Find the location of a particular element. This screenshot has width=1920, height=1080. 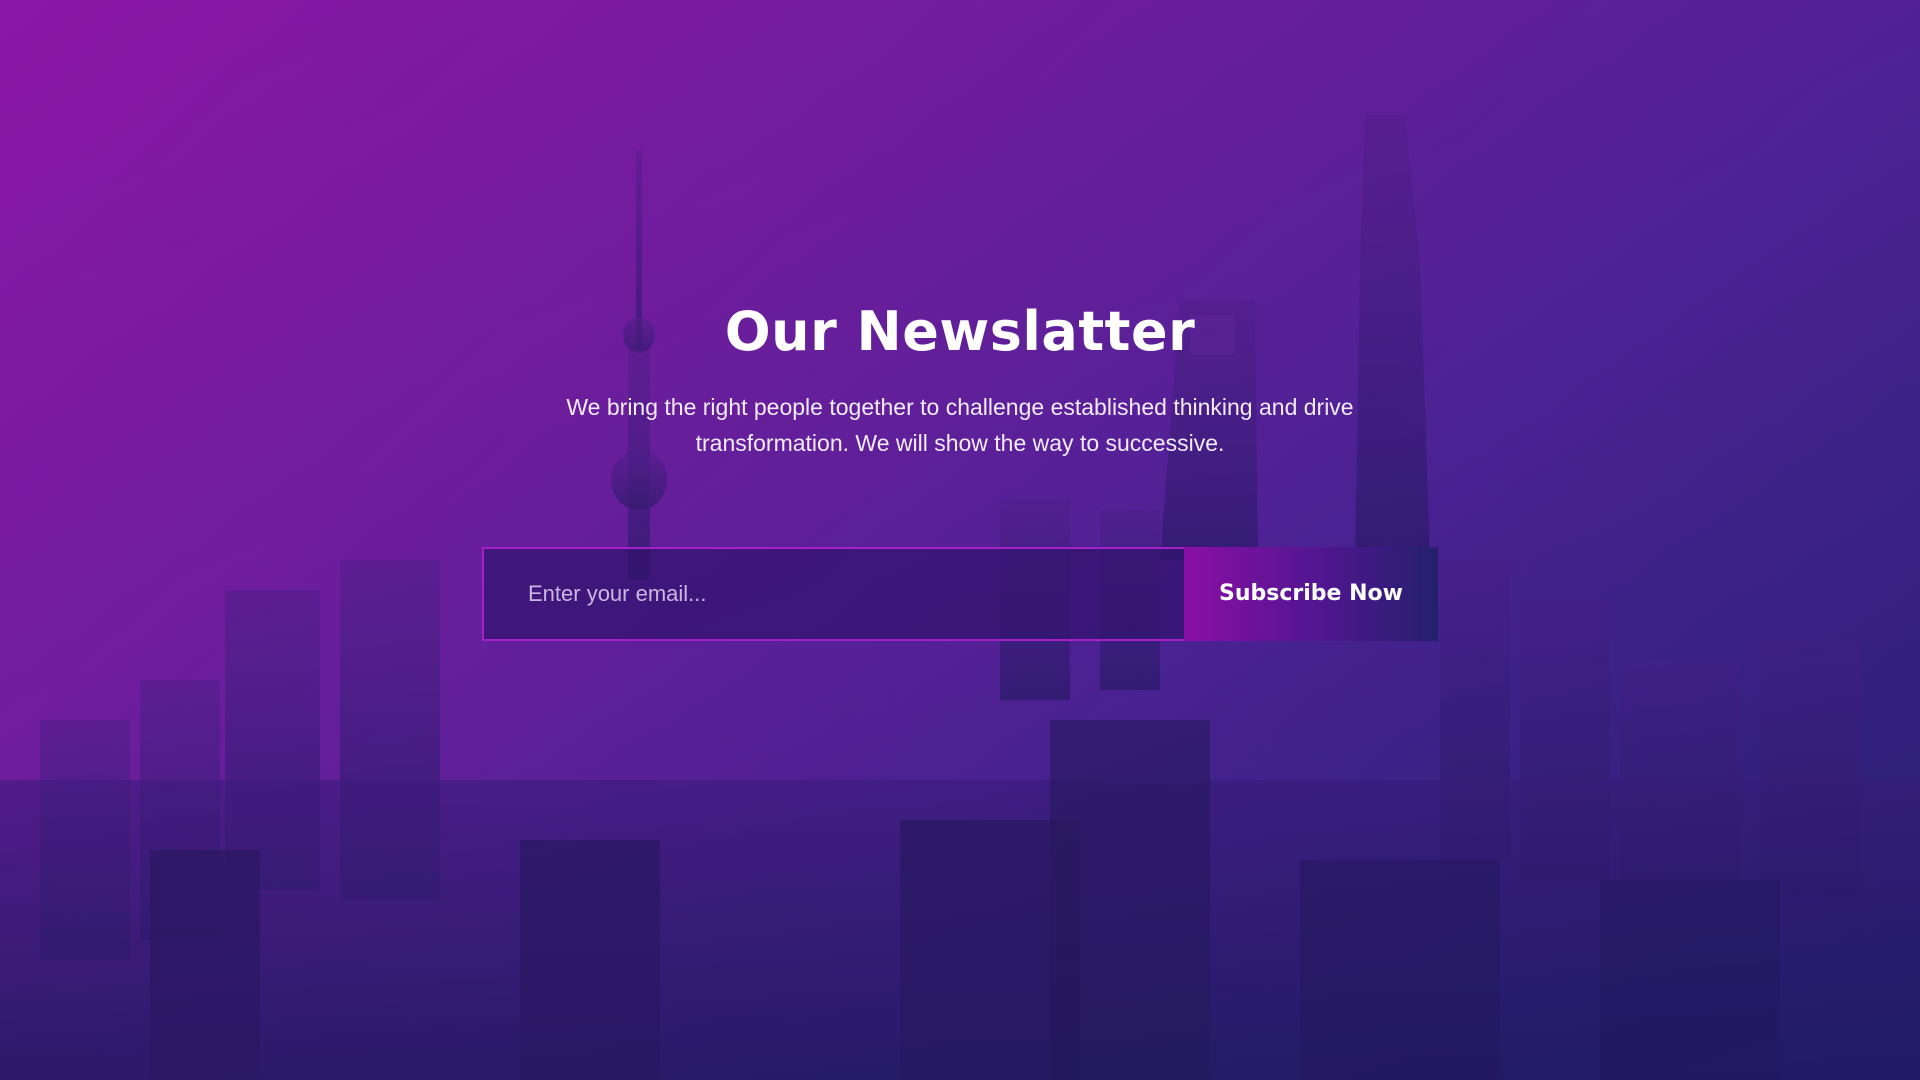

email-input is located at coordinates (833, 593).